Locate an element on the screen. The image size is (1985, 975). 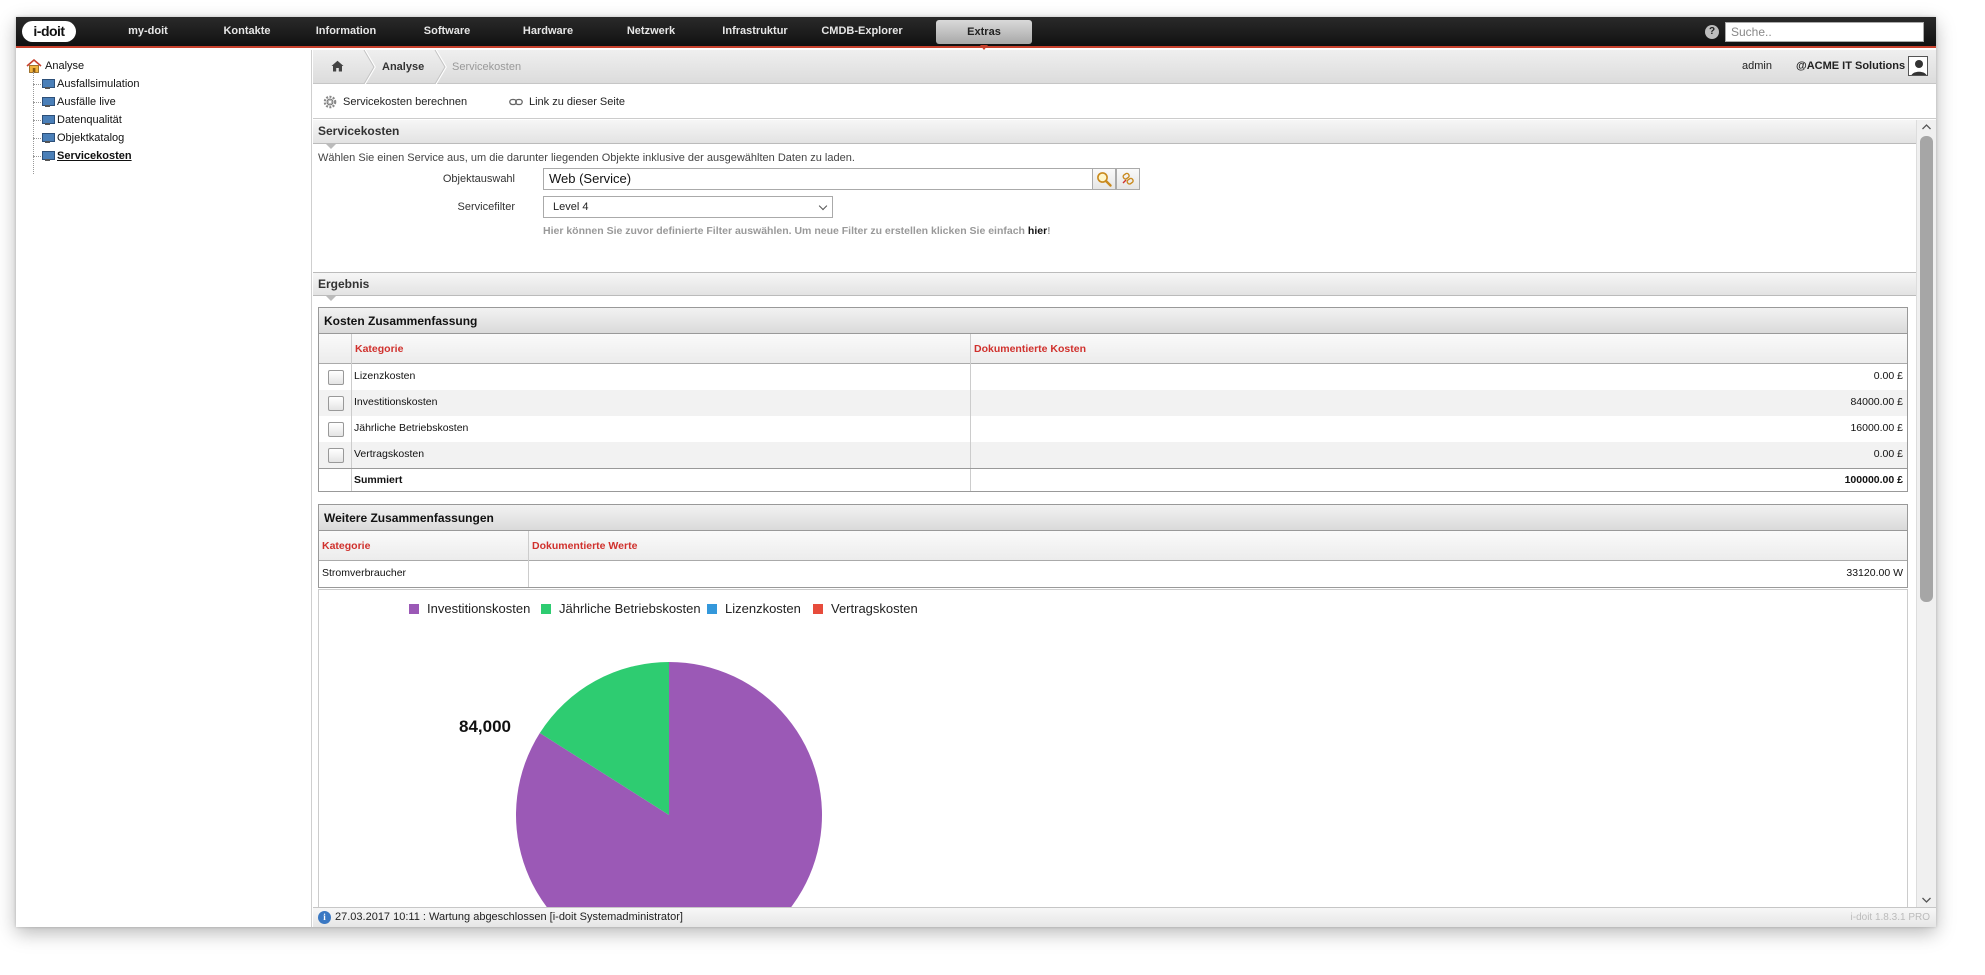
service-filter-select: Level 4 is located at coordinates (688, 207).